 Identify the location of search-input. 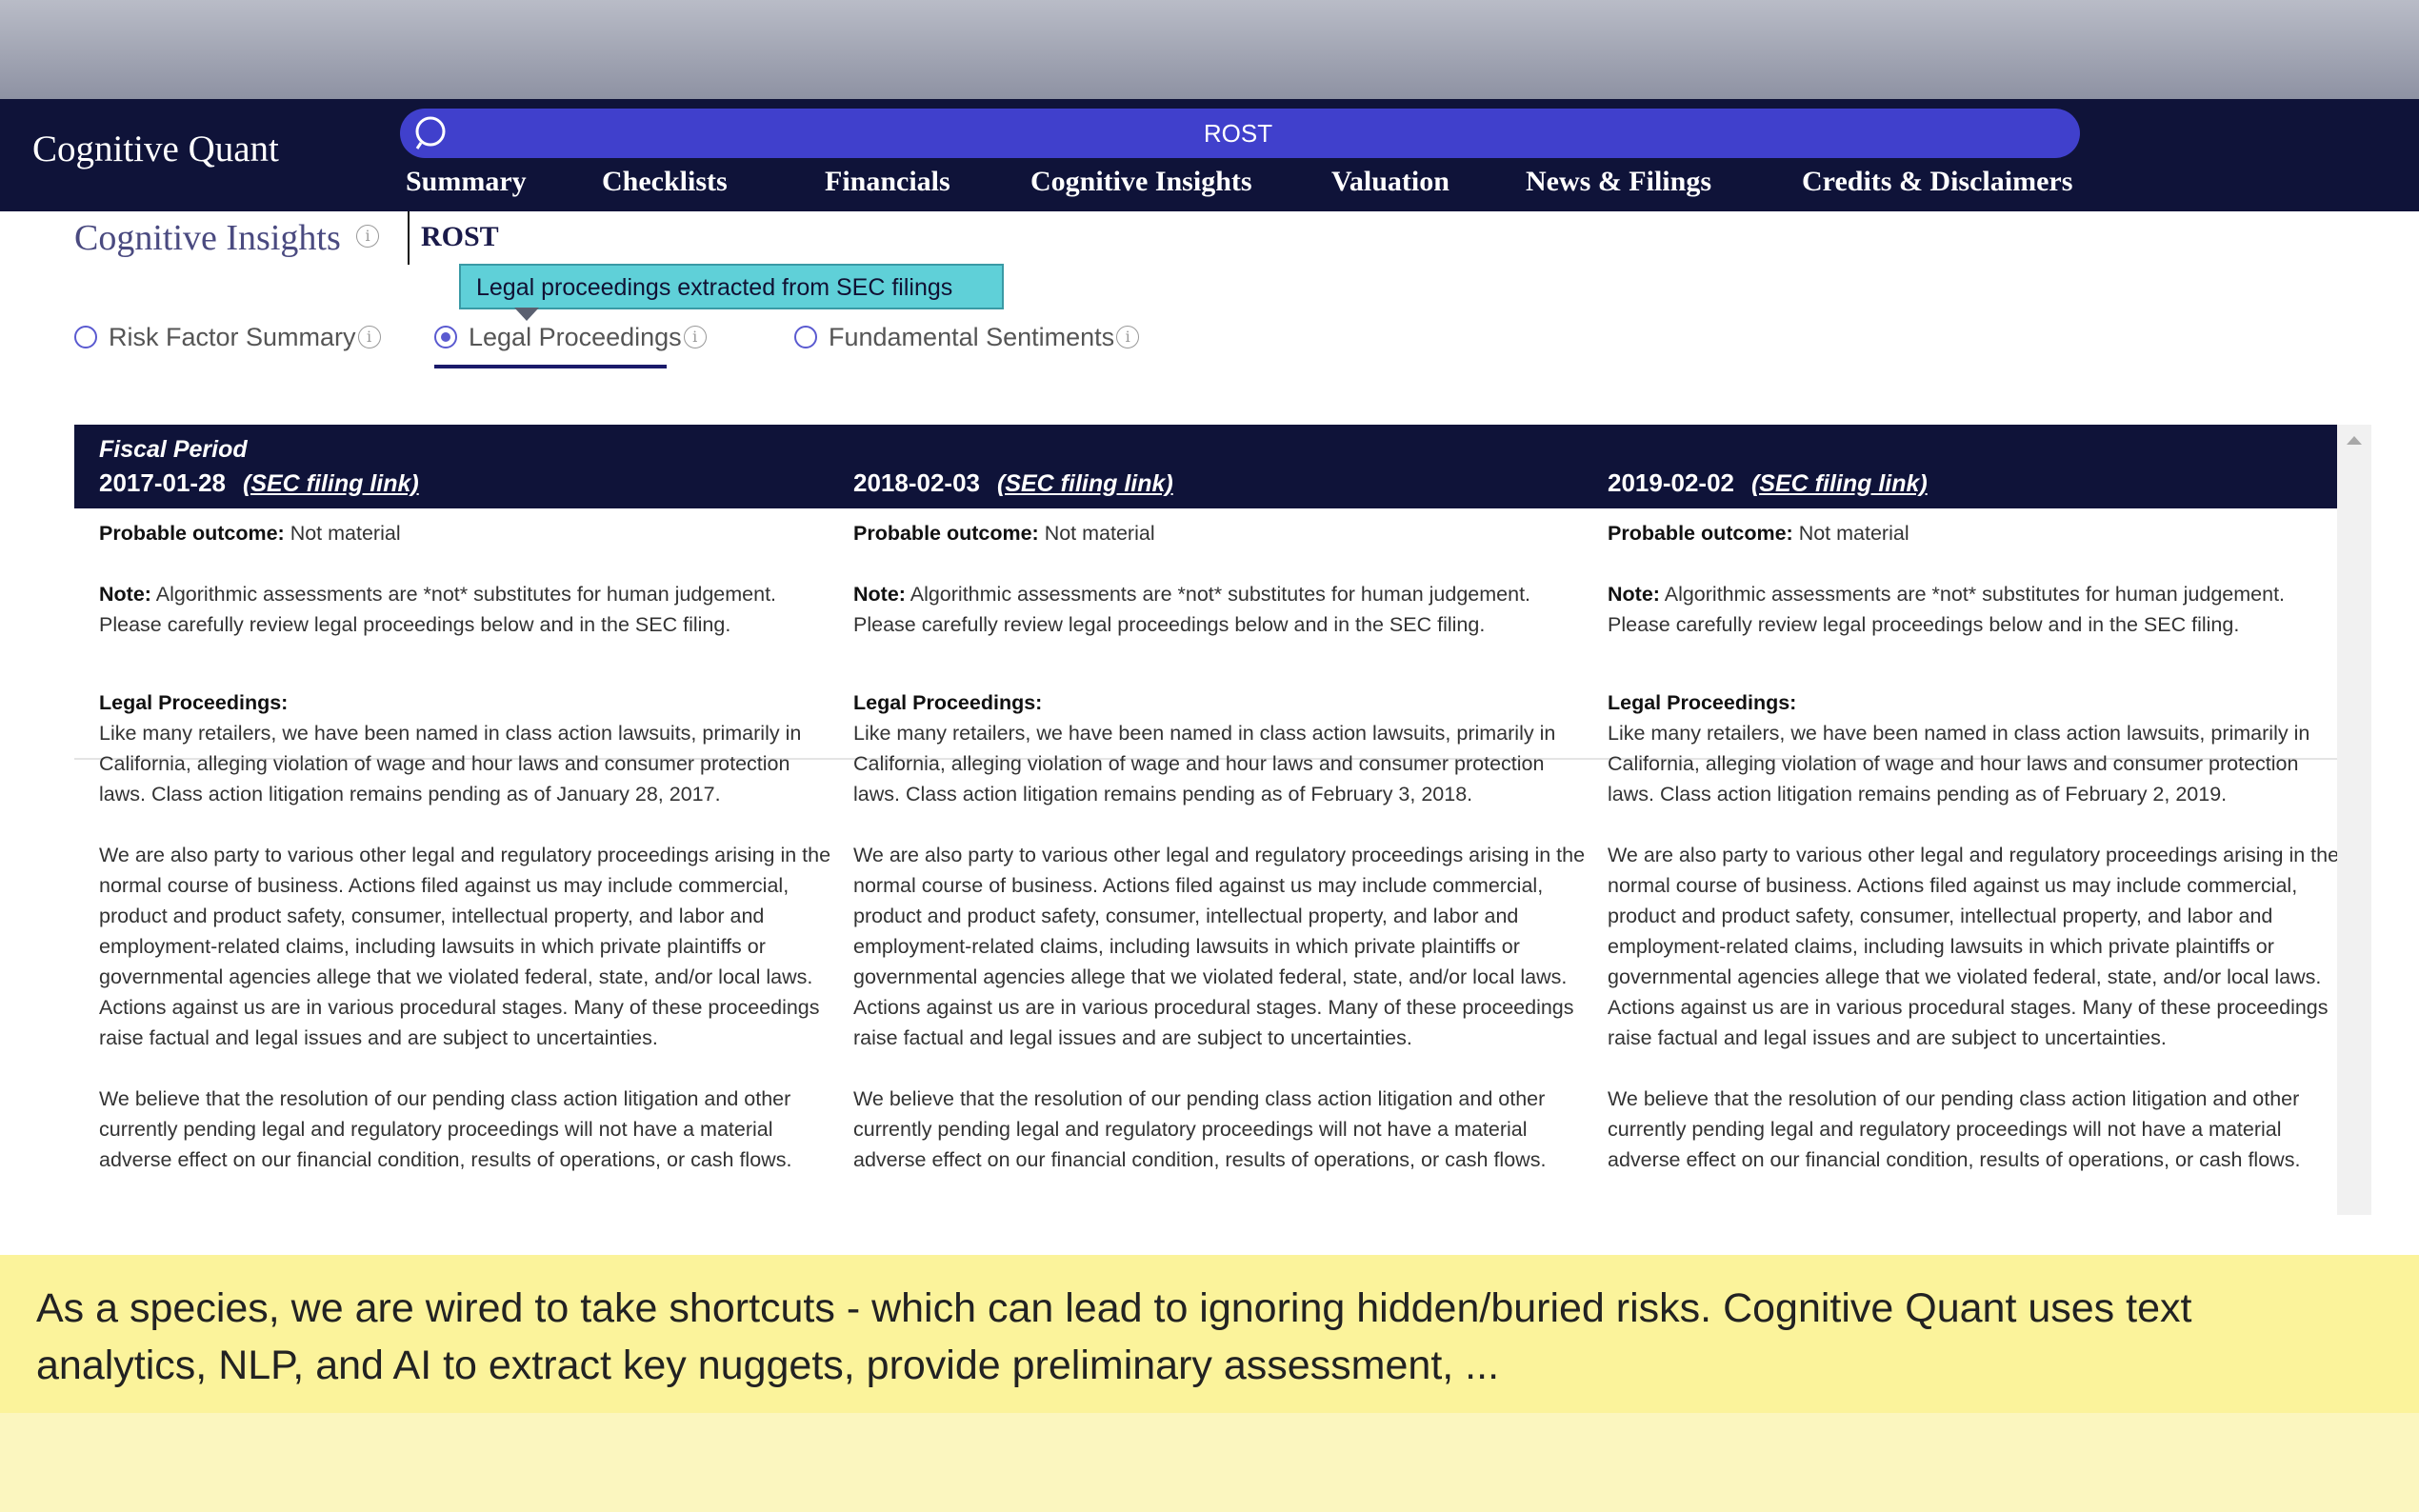
(1238, 133).